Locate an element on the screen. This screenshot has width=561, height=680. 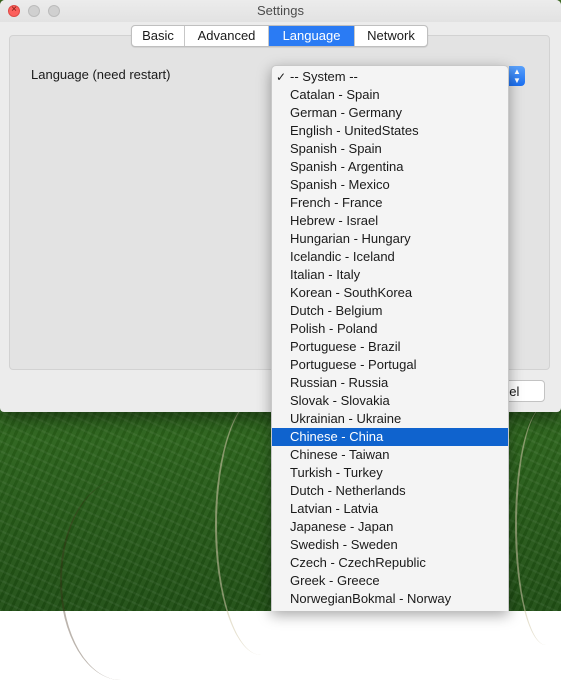
window-title: Settings is located at coordinates (280, 10).